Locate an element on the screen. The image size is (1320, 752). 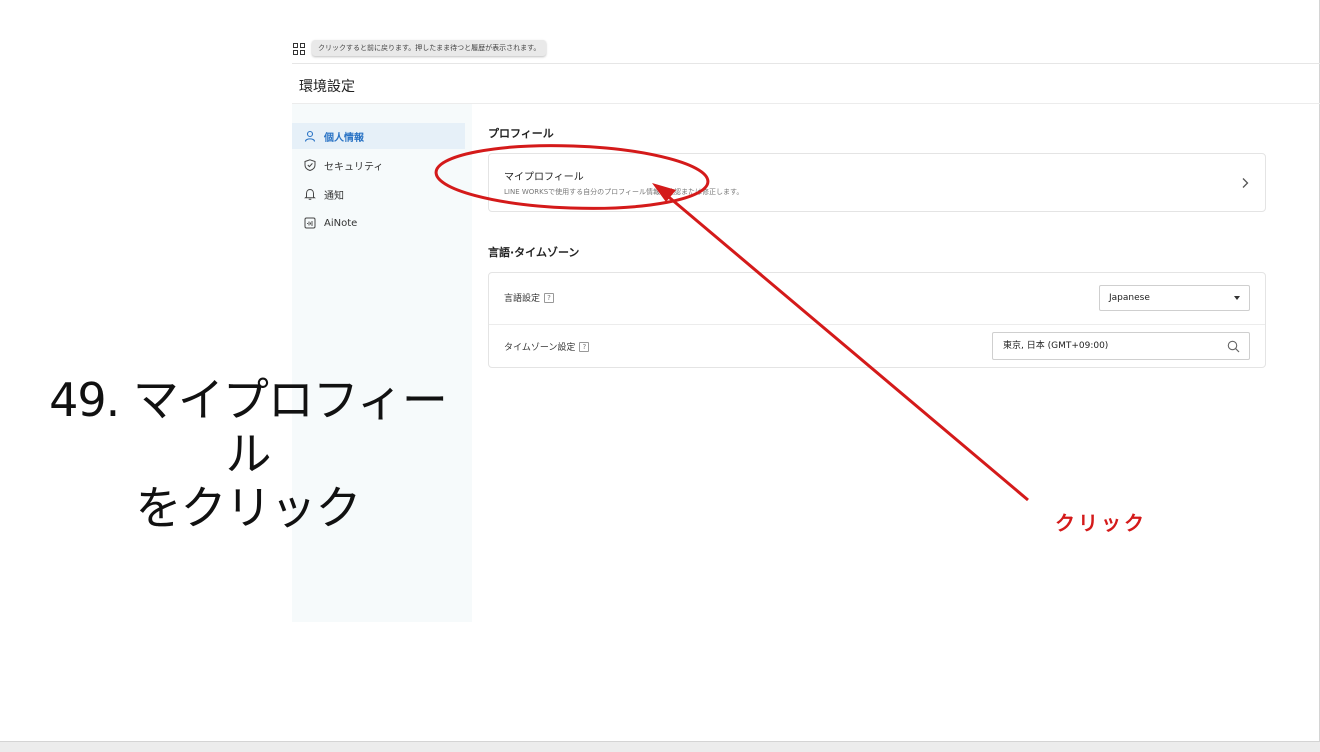
step-caption-line2: をクリック is located at coordinates (248, 508).